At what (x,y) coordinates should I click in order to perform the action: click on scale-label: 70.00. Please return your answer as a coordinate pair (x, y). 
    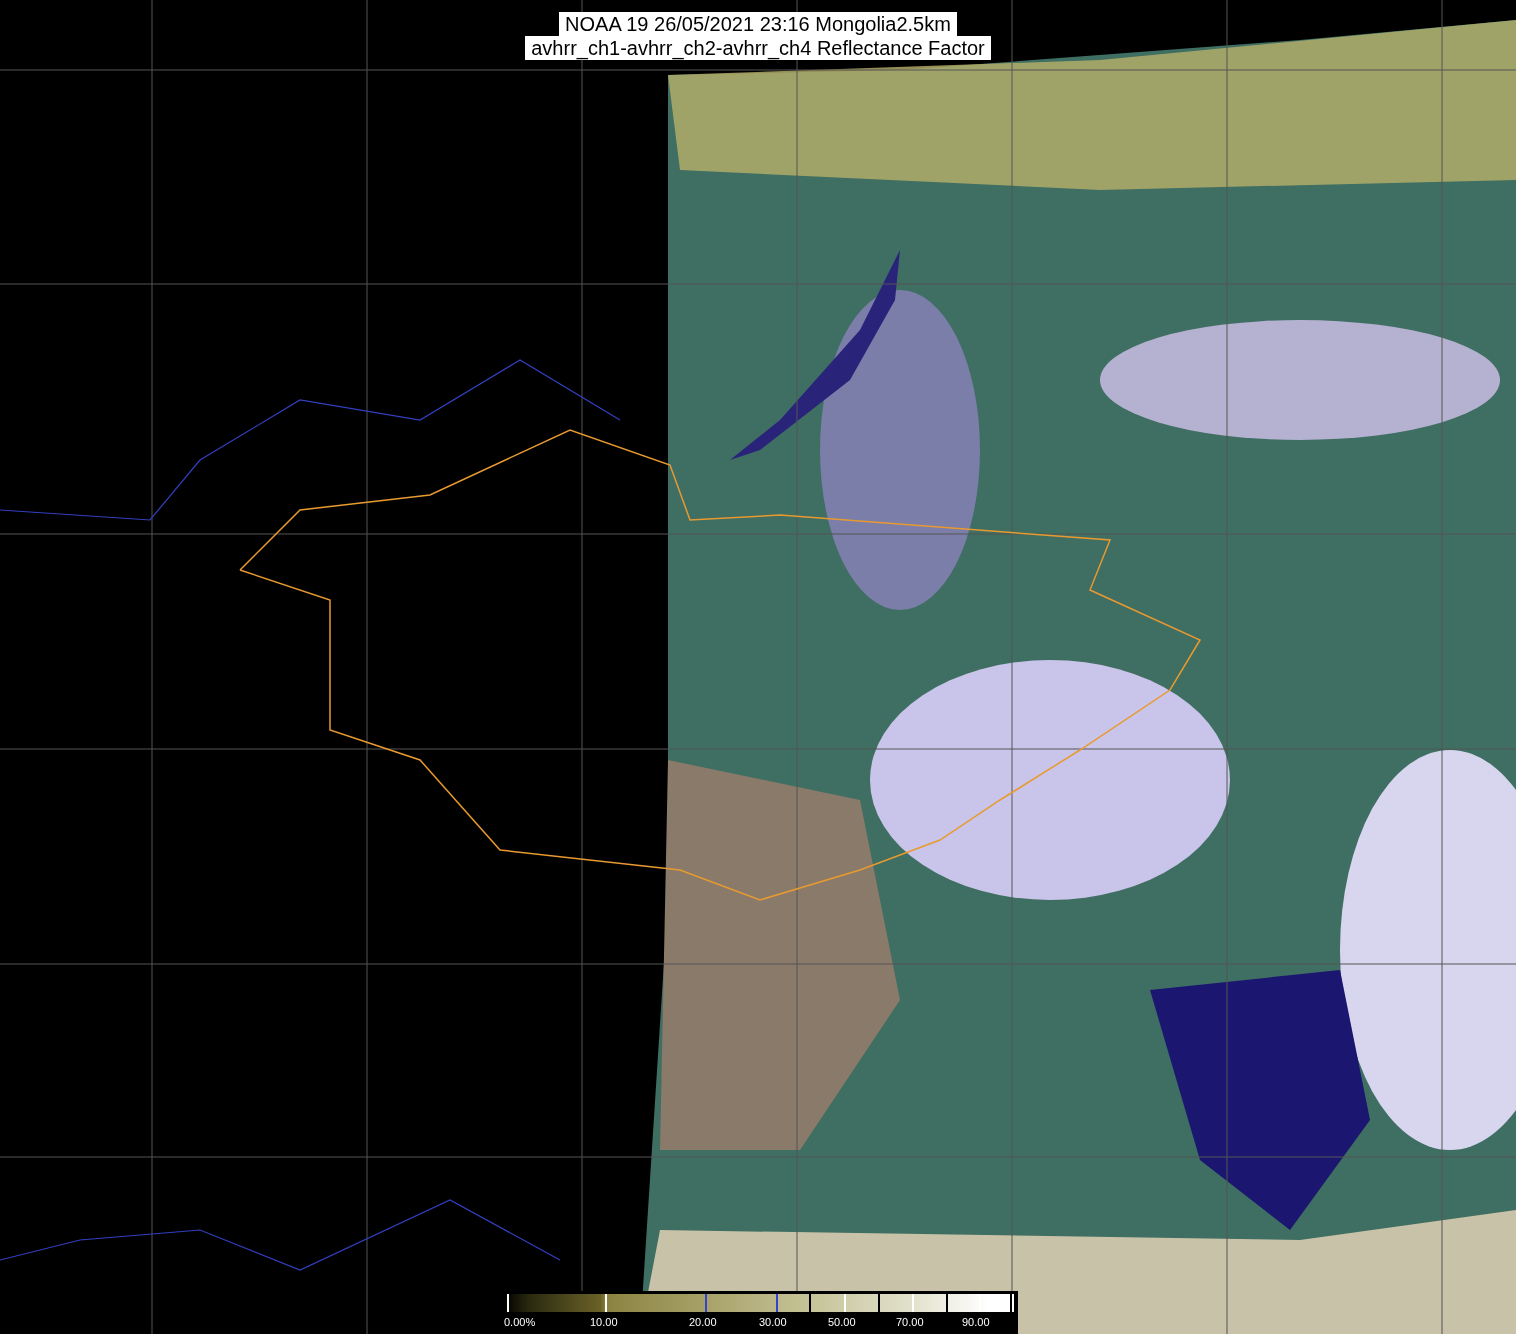
    Looking at the image, I should click on (910, 1322).